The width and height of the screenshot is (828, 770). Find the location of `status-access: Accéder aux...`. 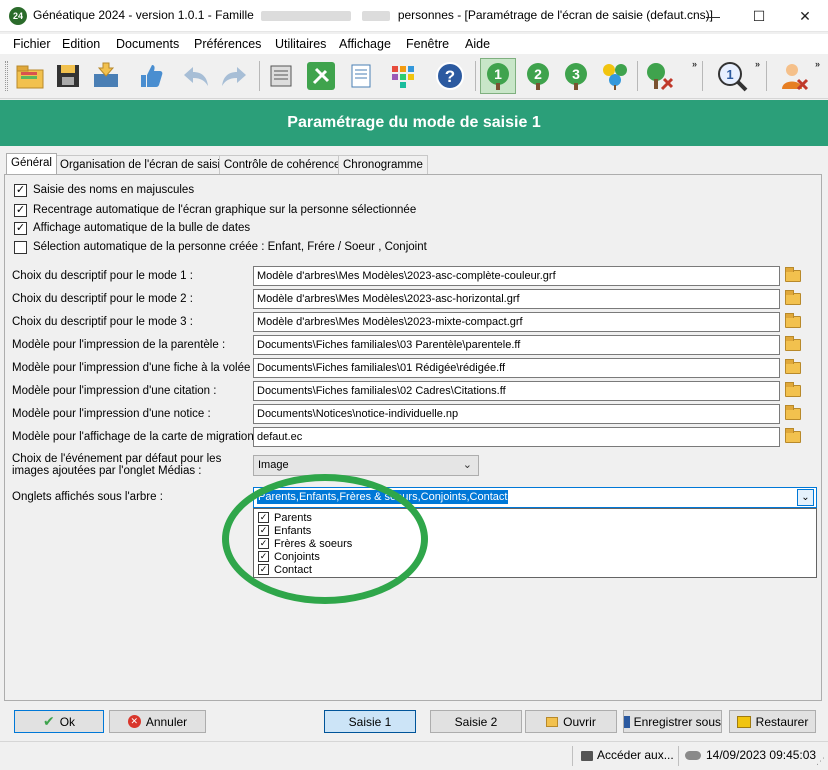

status-access: Accéder aux... is located at coordinates (627, 755).